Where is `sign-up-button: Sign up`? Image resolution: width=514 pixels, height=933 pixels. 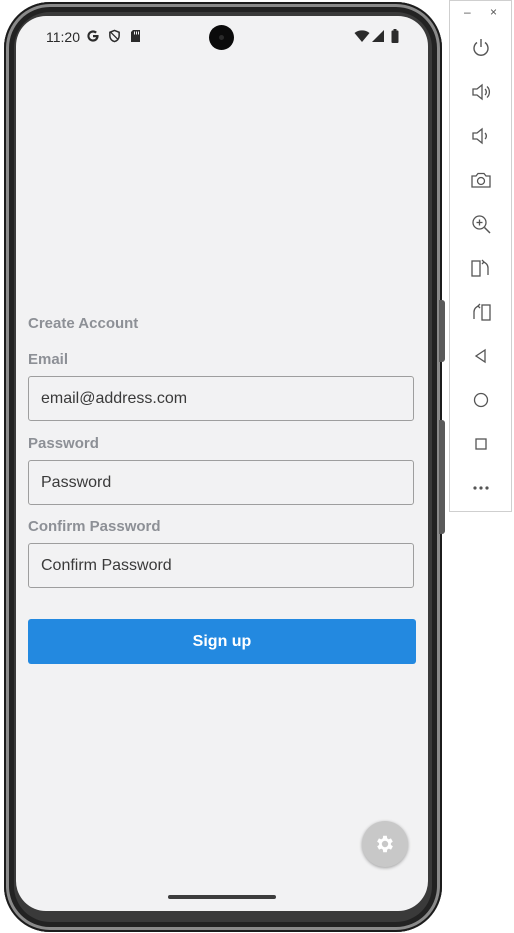
sign-up-button: Sign up is located at coordinates (222, 641).